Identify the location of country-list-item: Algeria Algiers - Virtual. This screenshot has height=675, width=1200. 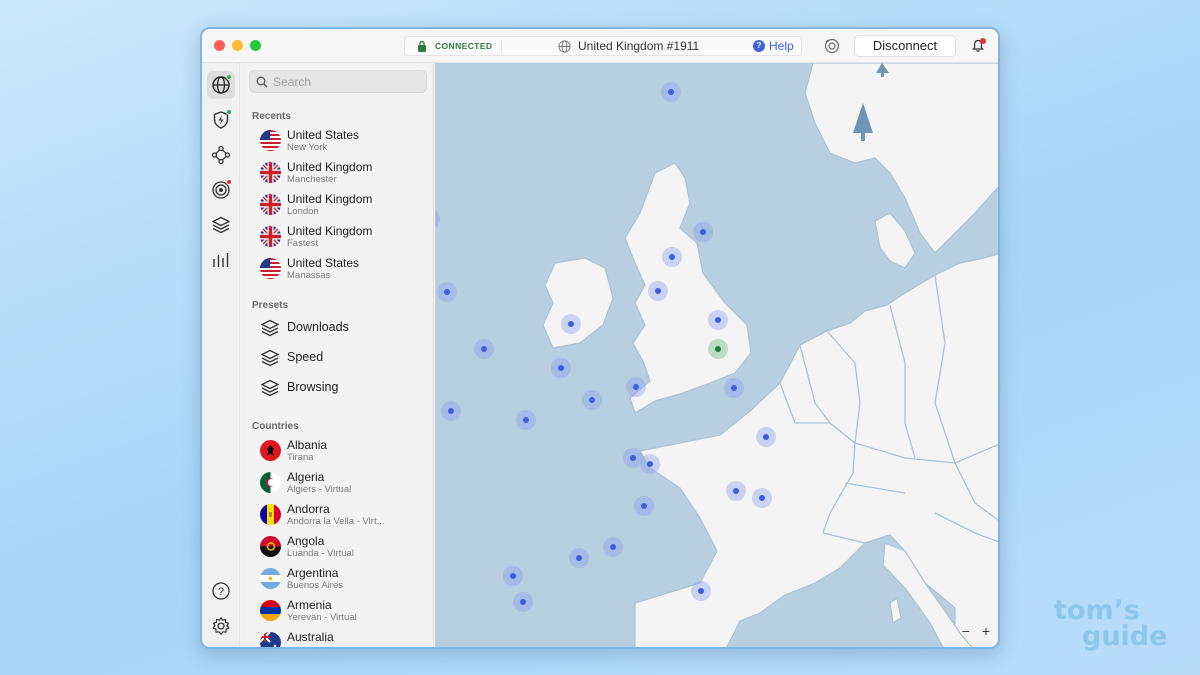
(339, 483).